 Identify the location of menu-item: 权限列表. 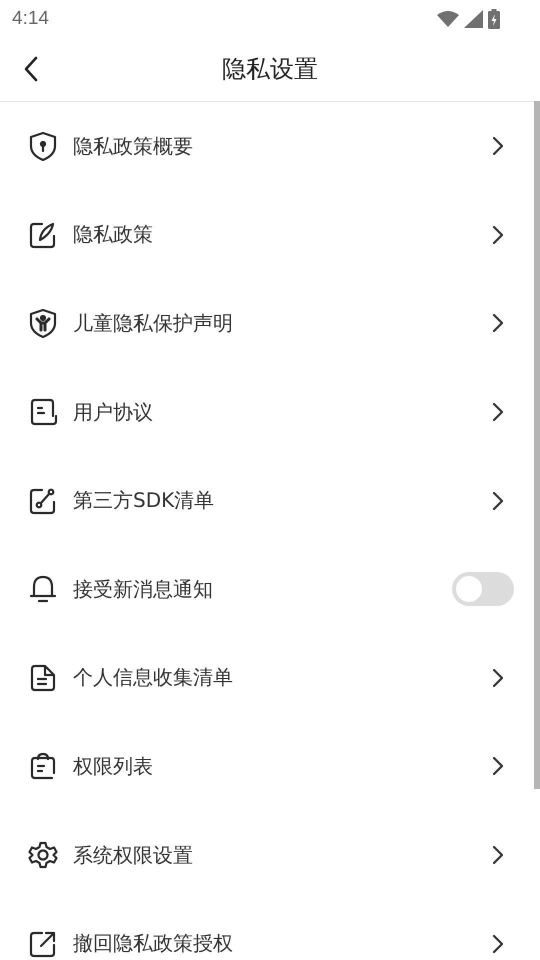
(266, 766).